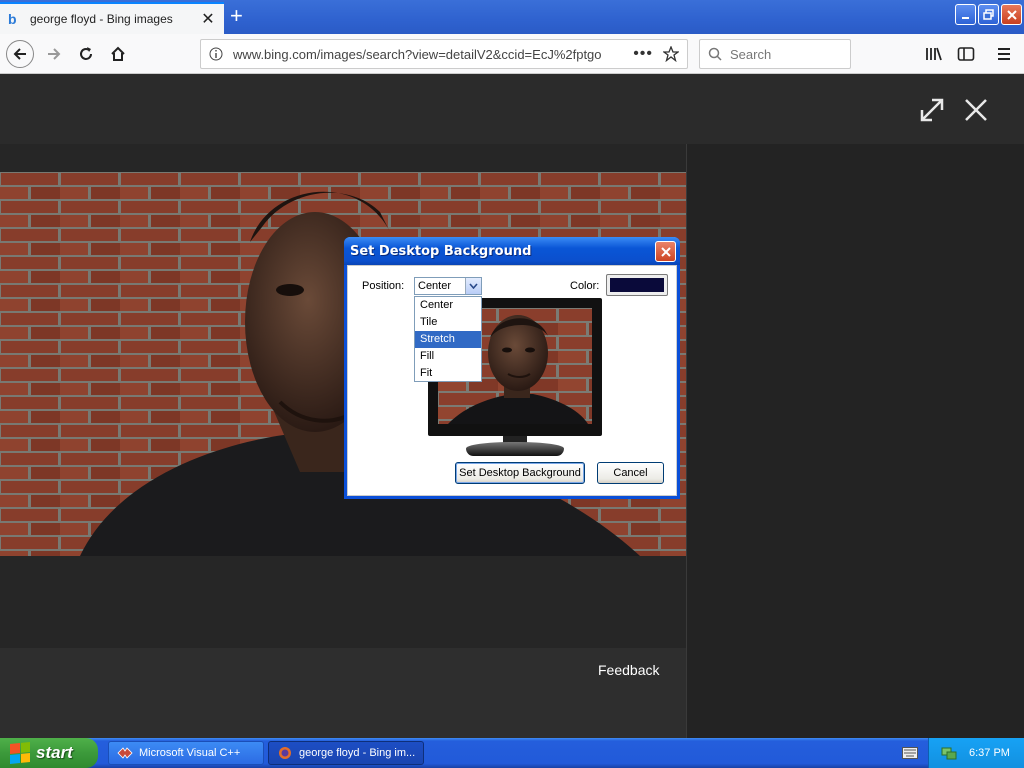  I want to click on position-label: Position:, so click(383, 286).